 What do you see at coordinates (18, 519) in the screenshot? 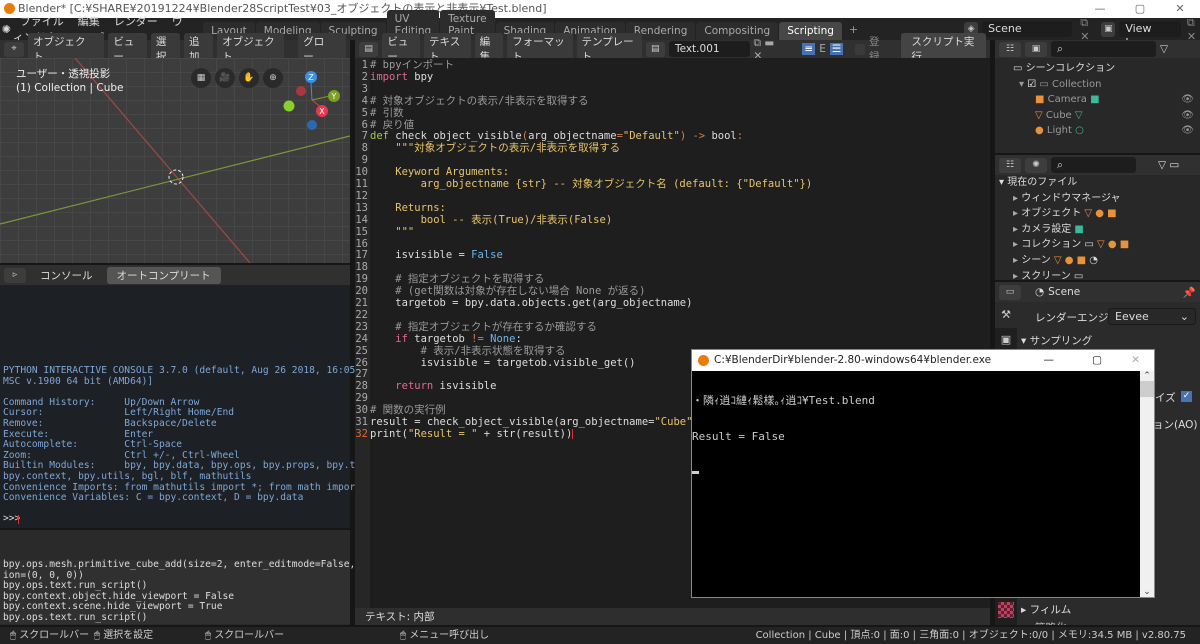
I see `console-cursor` at bounding box center [18, 519].